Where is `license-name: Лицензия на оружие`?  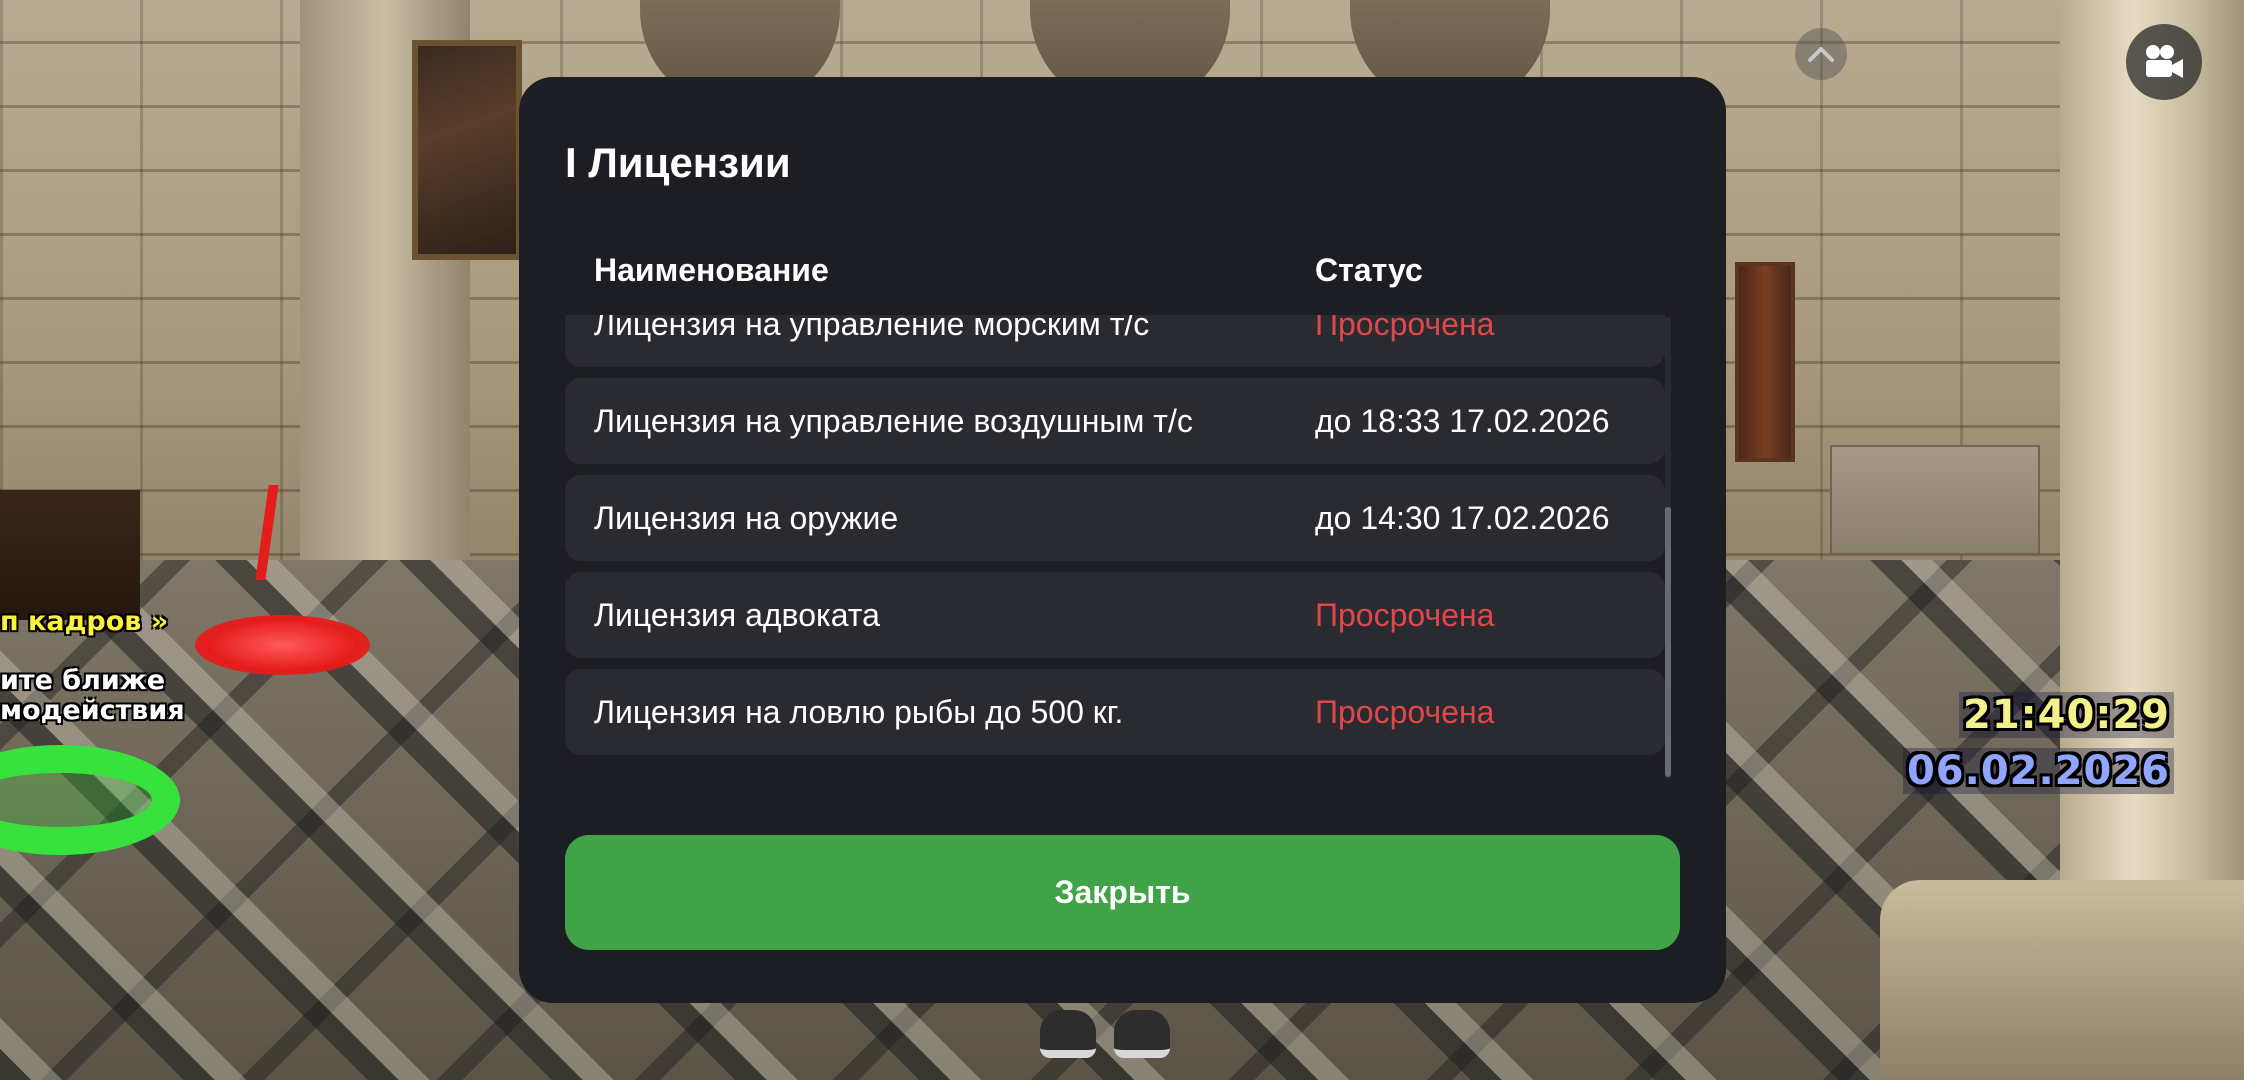
license-name: Лицензия на оружие is located at coordinates (746, 518).